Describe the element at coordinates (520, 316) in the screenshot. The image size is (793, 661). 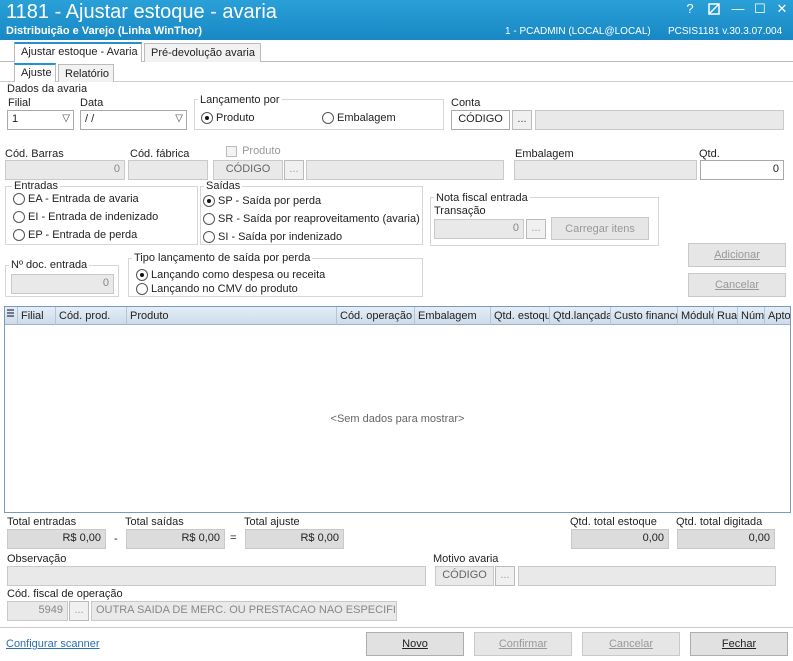
I see `column-qtd-estoque: Qtd. estoque` at that location.